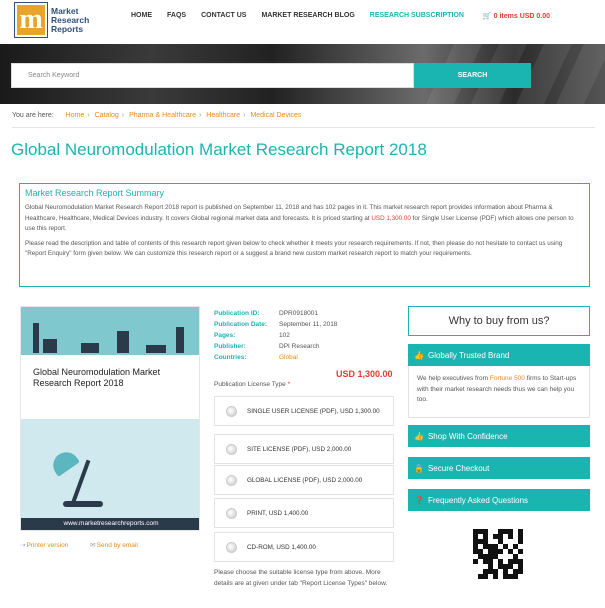 This screenshot has width=605, height=608. I want to click on license-option-label: GLOBAL LICENSE (PDF), USD 2,000.00, so click(305, 480).